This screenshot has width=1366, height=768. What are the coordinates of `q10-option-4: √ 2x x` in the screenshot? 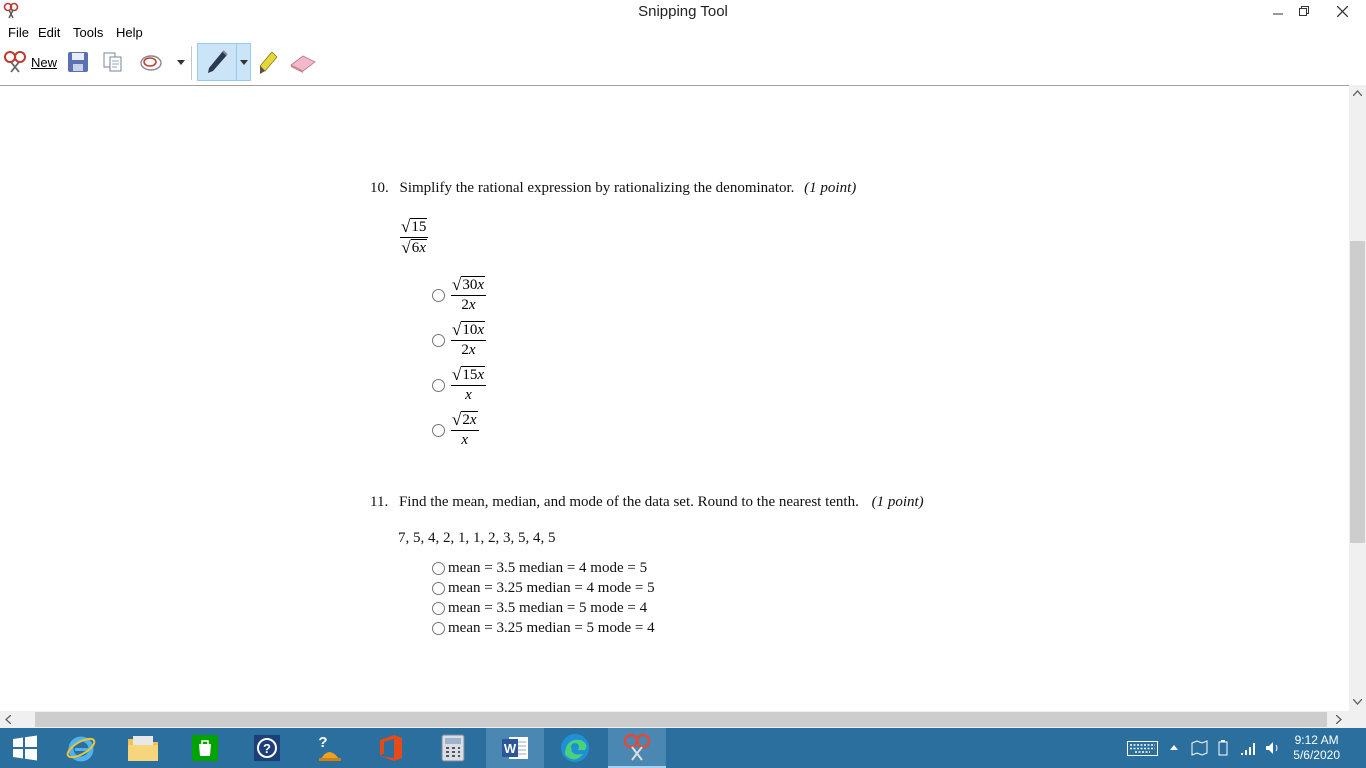 It's located at (455, 430).